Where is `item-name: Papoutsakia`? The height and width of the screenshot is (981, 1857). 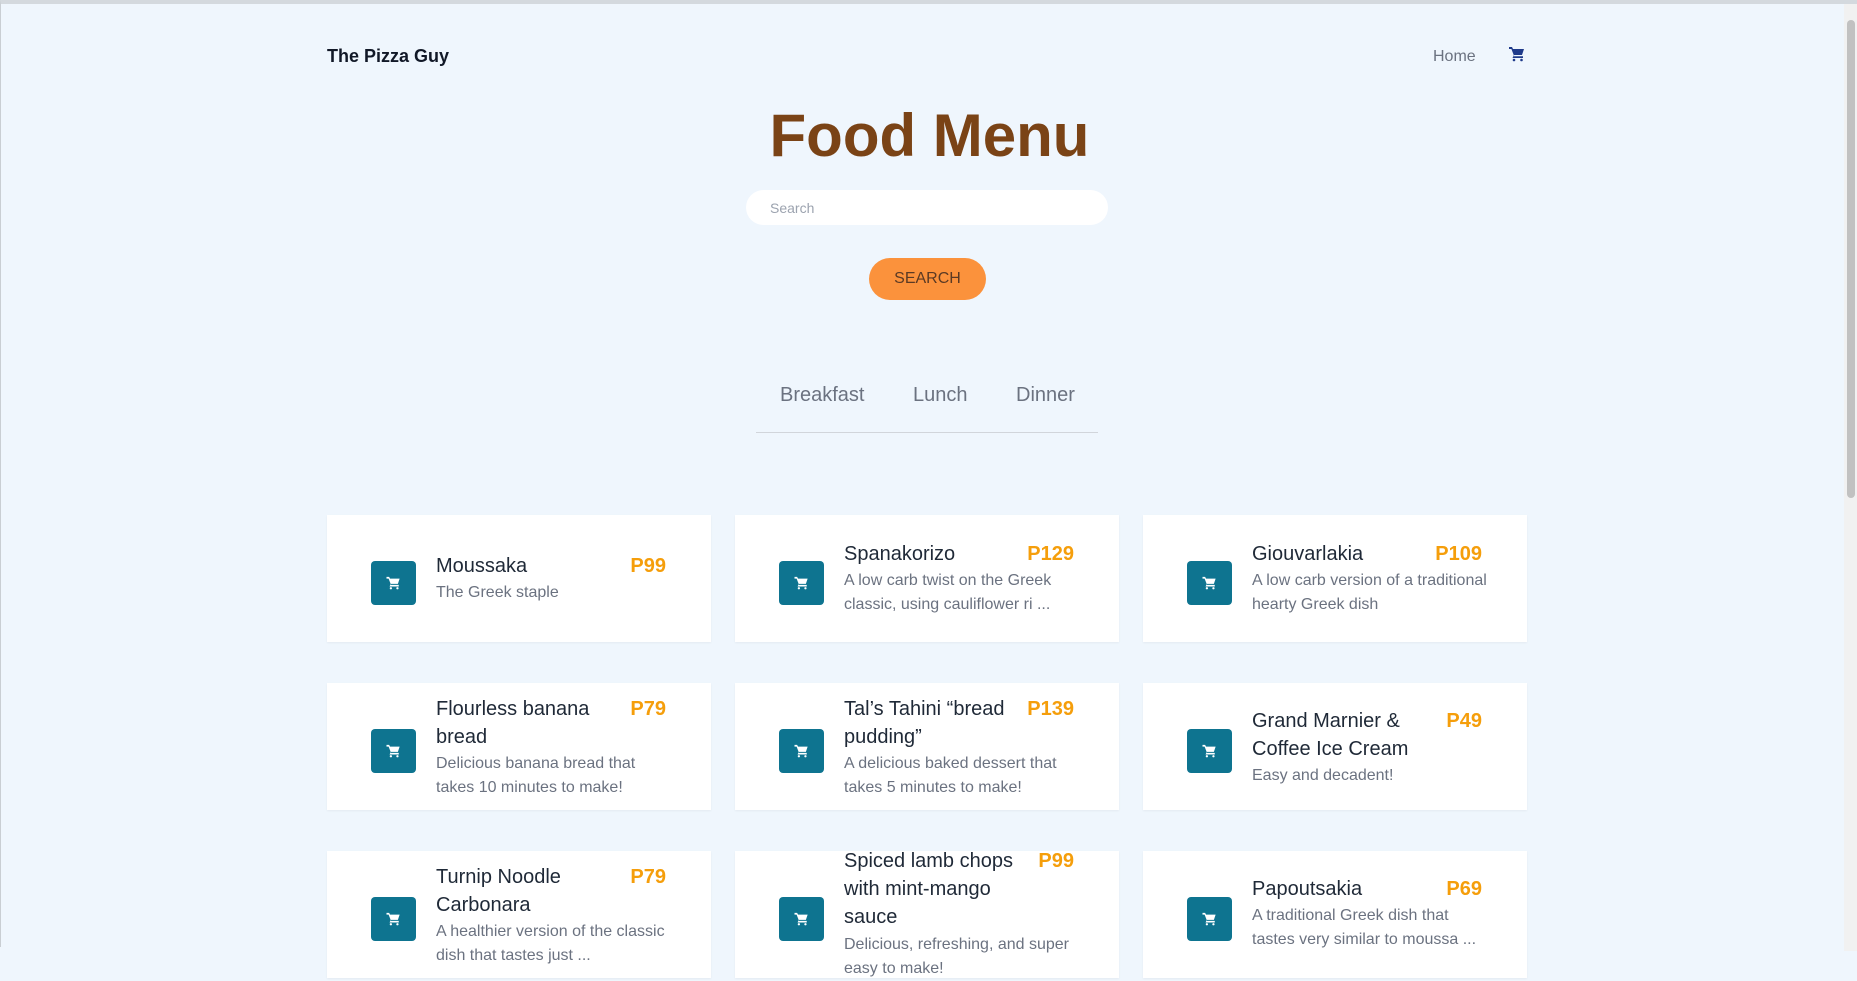
item-name: Papoutsakia is located at coordinates (1307, 889).